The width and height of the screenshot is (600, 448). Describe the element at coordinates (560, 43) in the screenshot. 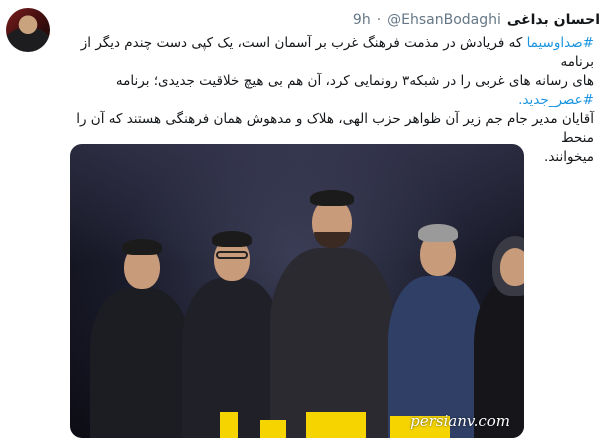

I see `hashtag-link: #صداوسیما` at that location.